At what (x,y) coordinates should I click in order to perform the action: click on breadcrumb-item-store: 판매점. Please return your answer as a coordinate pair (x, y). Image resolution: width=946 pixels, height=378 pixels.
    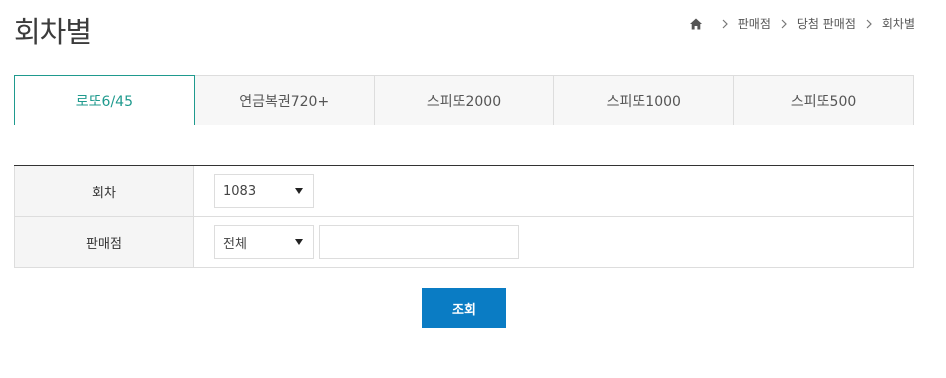
    Looking at the image, I should click on (754, 23).